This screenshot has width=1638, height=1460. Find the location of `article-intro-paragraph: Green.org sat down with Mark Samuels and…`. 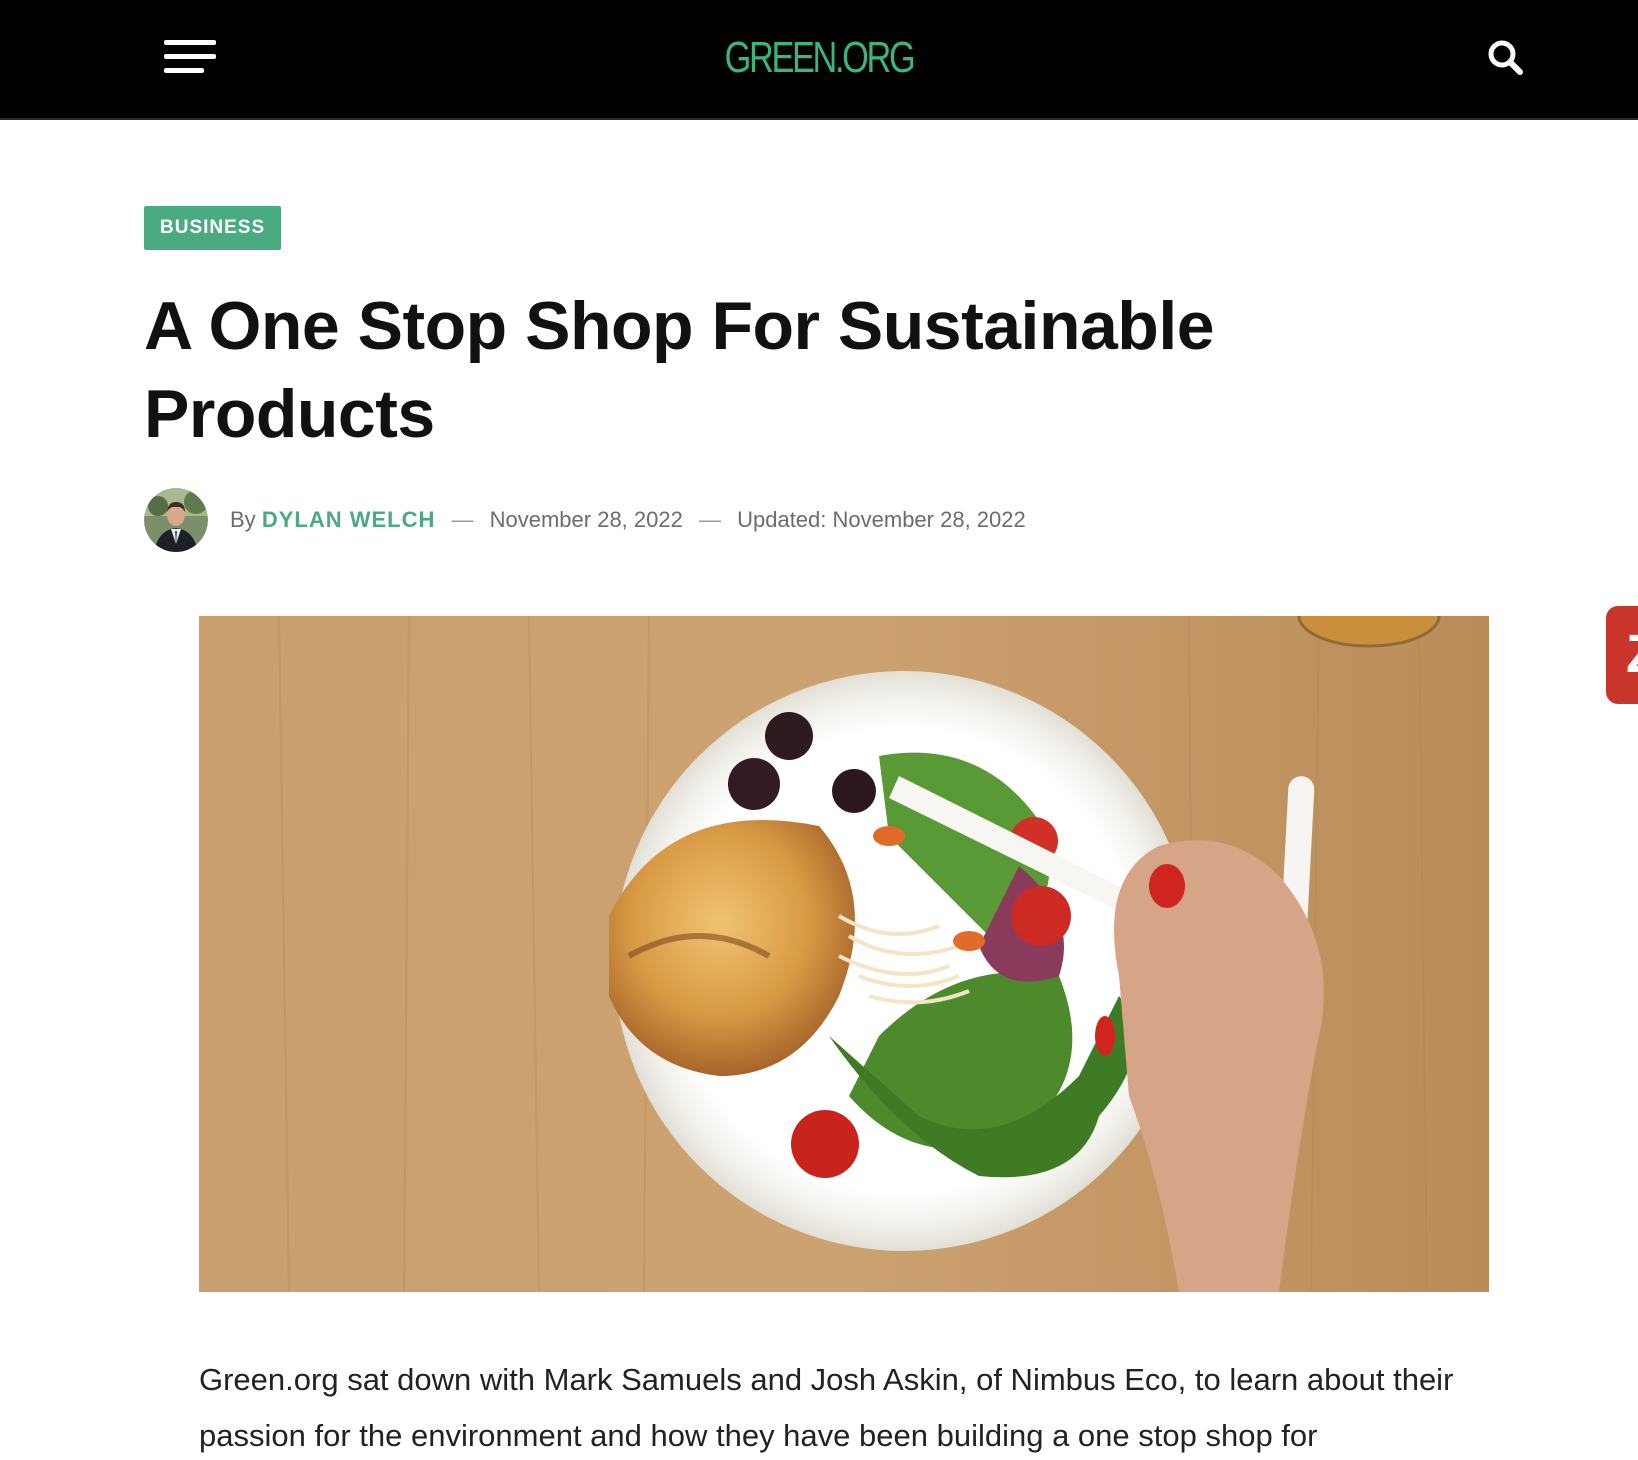

article-intro-paragraph: Green.org sat down with Mark Samuels and… is located at coordinates (826, 1407).